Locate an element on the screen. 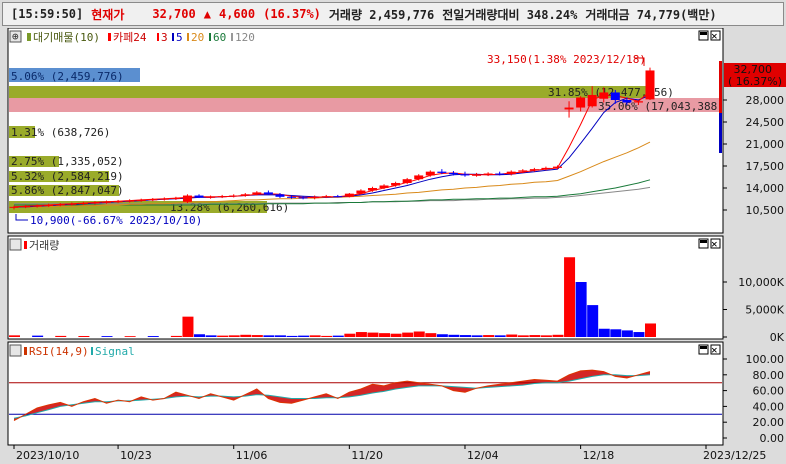  legend-ma20: 20 is located at coordinates (197, 37).